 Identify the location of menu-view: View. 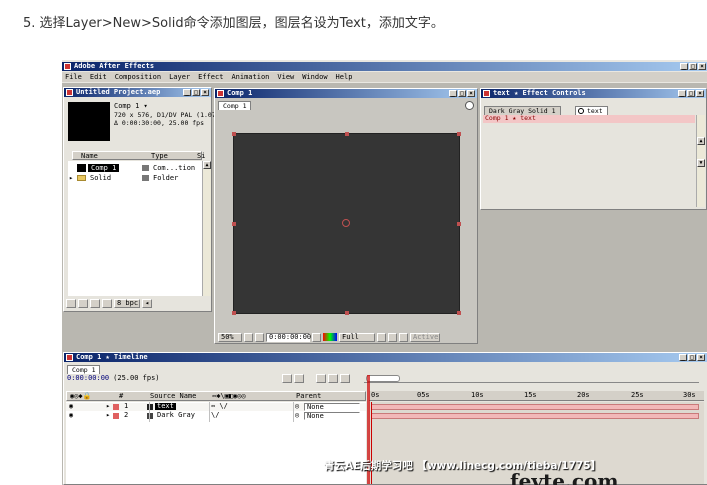
(285, 77).